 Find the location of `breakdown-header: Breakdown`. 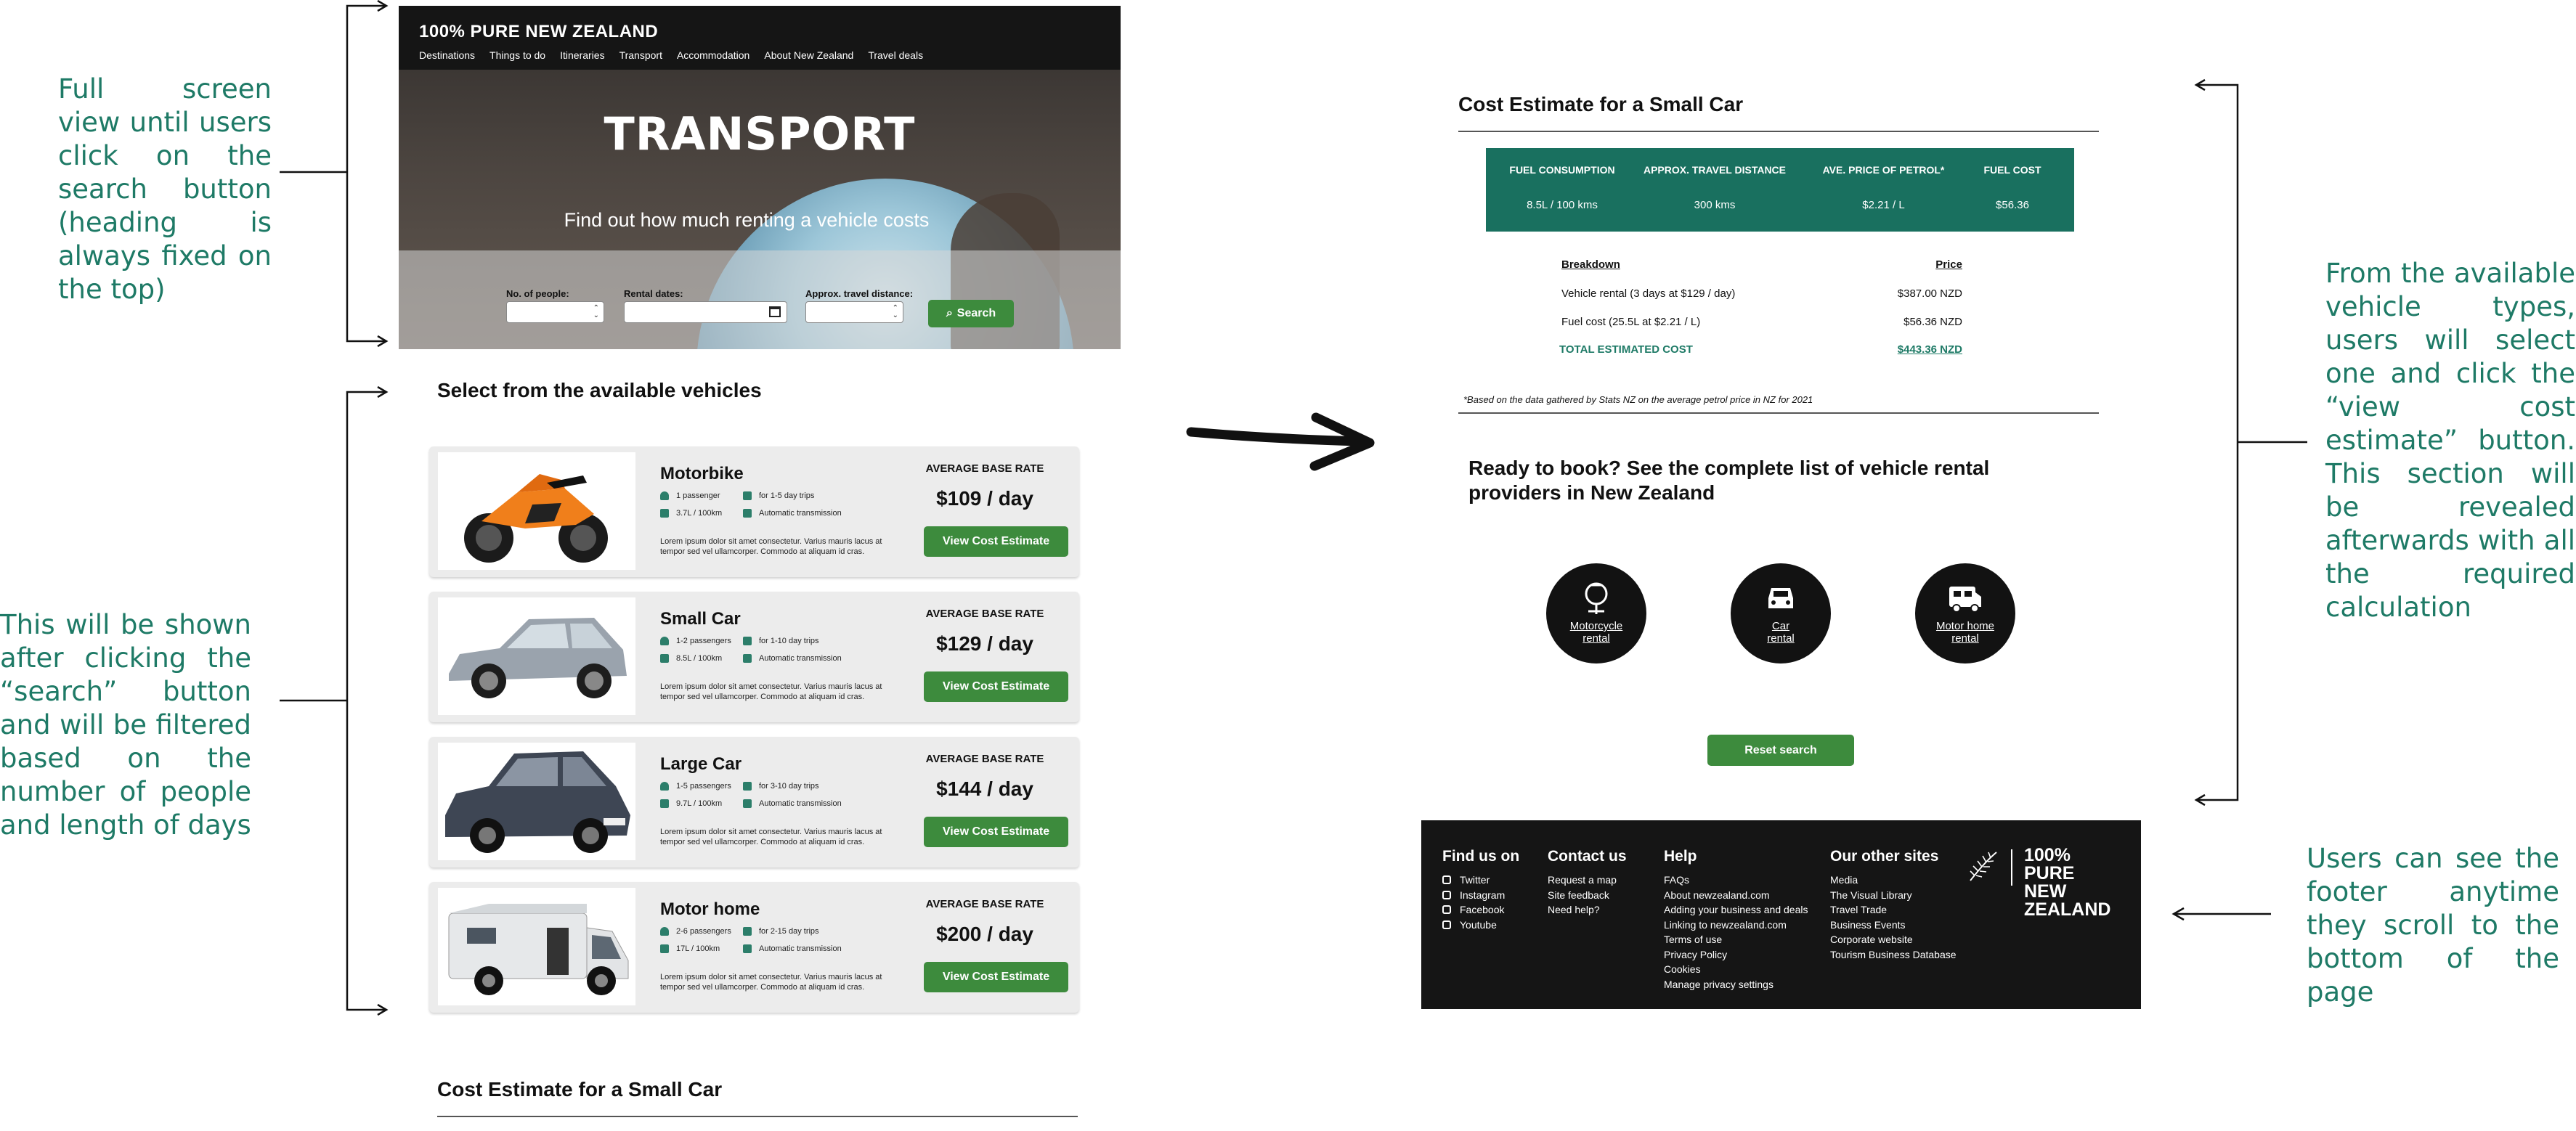

breakdown-header: Breakdown is located at coordinates (1591, 265).